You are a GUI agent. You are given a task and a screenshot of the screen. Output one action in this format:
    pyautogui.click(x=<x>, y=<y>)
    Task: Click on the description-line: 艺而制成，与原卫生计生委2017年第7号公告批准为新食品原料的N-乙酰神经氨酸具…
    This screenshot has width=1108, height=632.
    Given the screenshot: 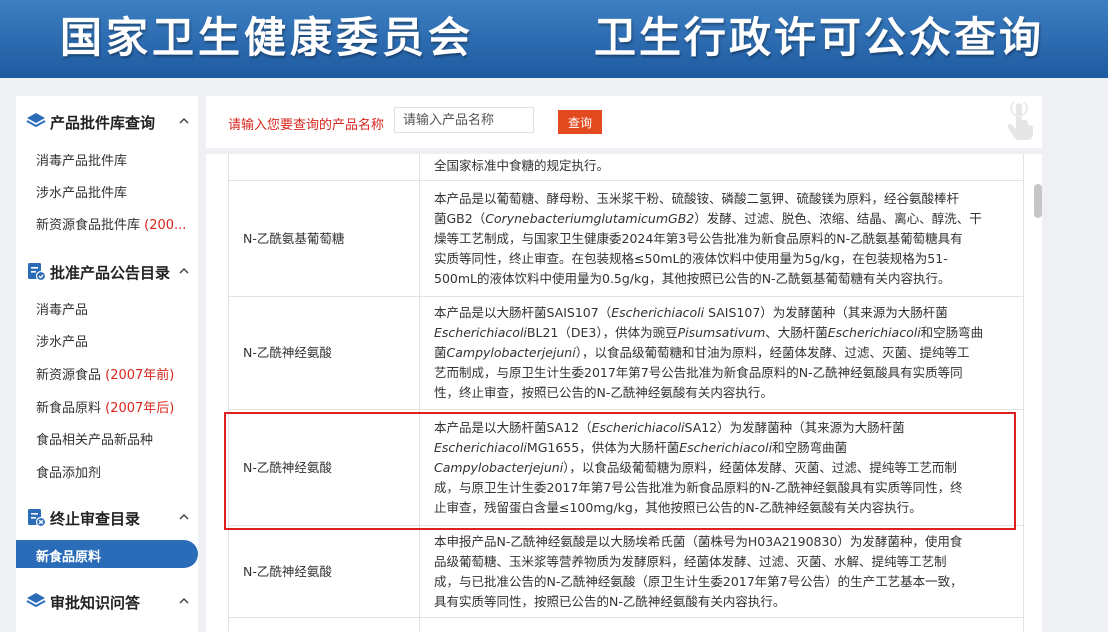 What is the action you would take?
    pyautogui.click(x=721, y=373)
    